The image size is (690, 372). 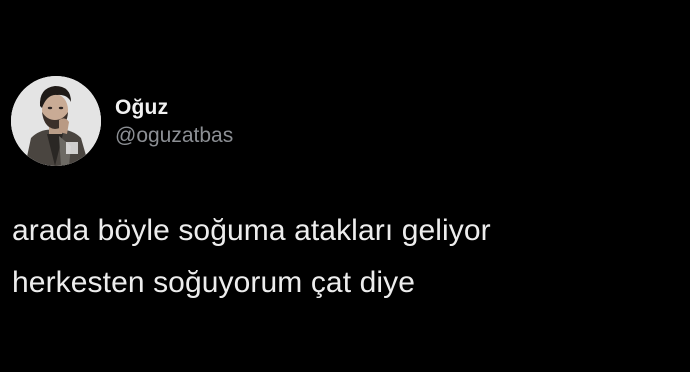 I want to click on avatar, so click(x=56, y=121).